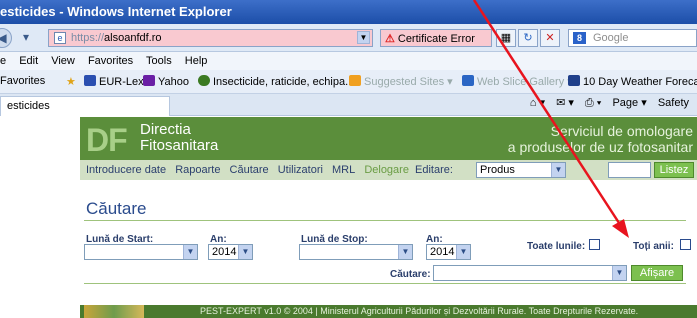  What do you see at coordinates (550, 38) in the screenshot?
I see `stop-icon: ✕` at bounding box center [550, 38].